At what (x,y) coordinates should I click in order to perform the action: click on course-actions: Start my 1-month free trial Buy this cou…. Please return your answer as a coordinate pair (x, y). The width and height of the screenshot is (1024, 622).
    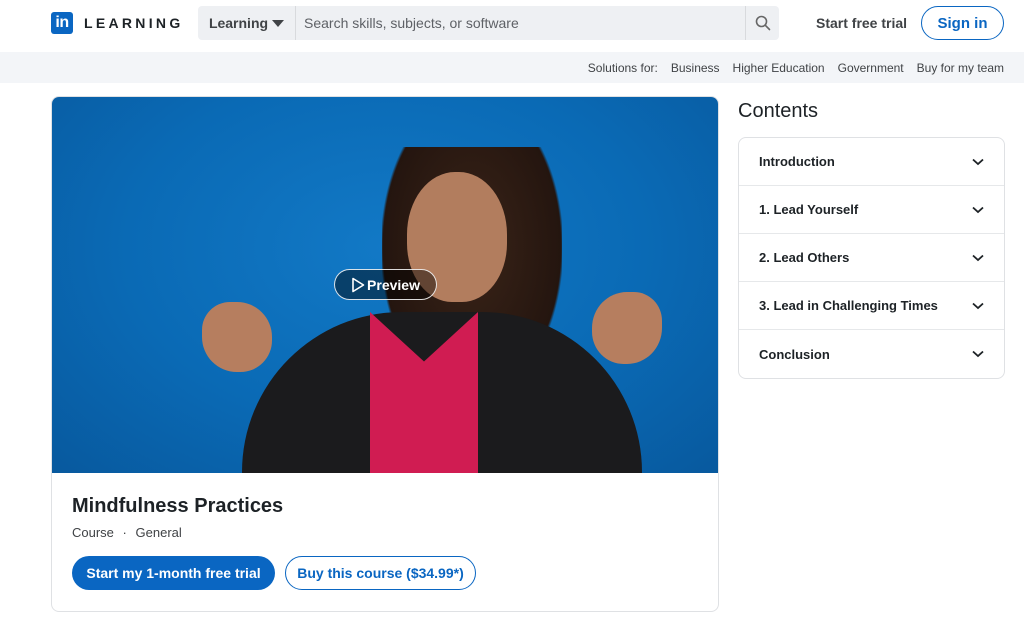
    Looking at the image, I should click on (385, 573).